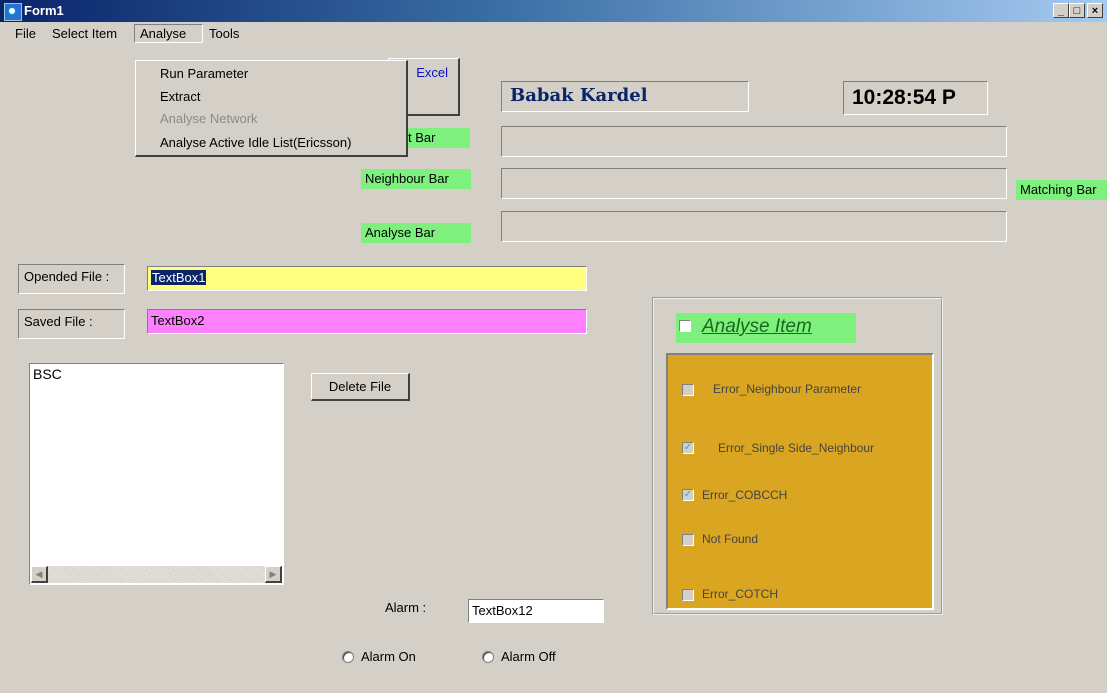 This screenshot has width=1107, height=693. Describe the element at coordinates (730, 539) in the screenshot. I see `not-found-label: Not Found` at that location.